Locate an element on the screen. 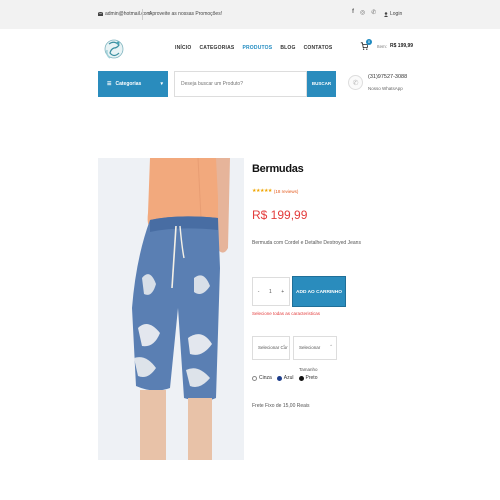 The height and width of the screenshot is (500, 500). categories-dropdown: ☰ Categorias ▾ is located at coordinates (133, 84).